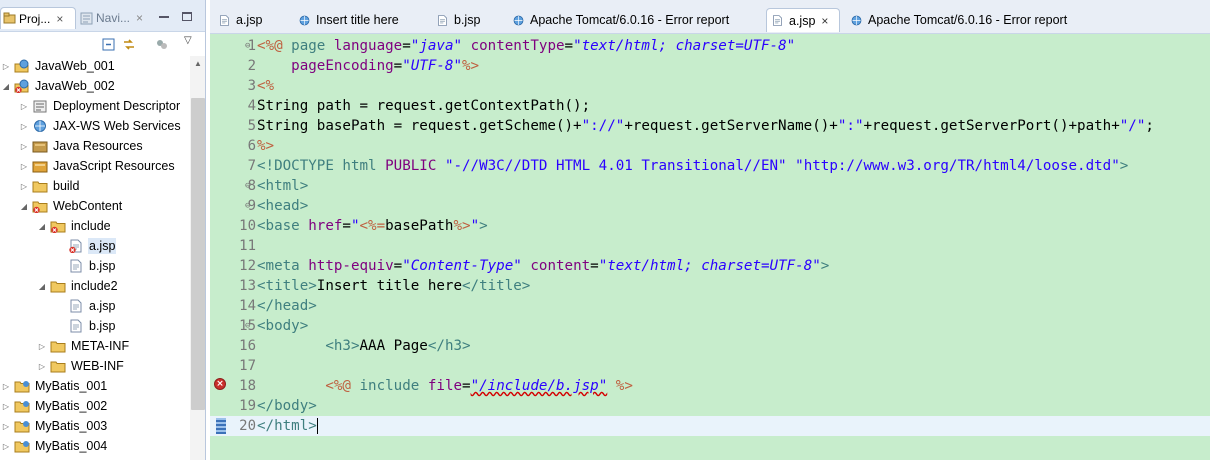 Image resolution: width=1210 pixels, height=460 pixels. What do you see at coordinates (83, 346) in the screenshot?
I see `tree-item: ▷ META-INF` at bounding box center [83, 346].